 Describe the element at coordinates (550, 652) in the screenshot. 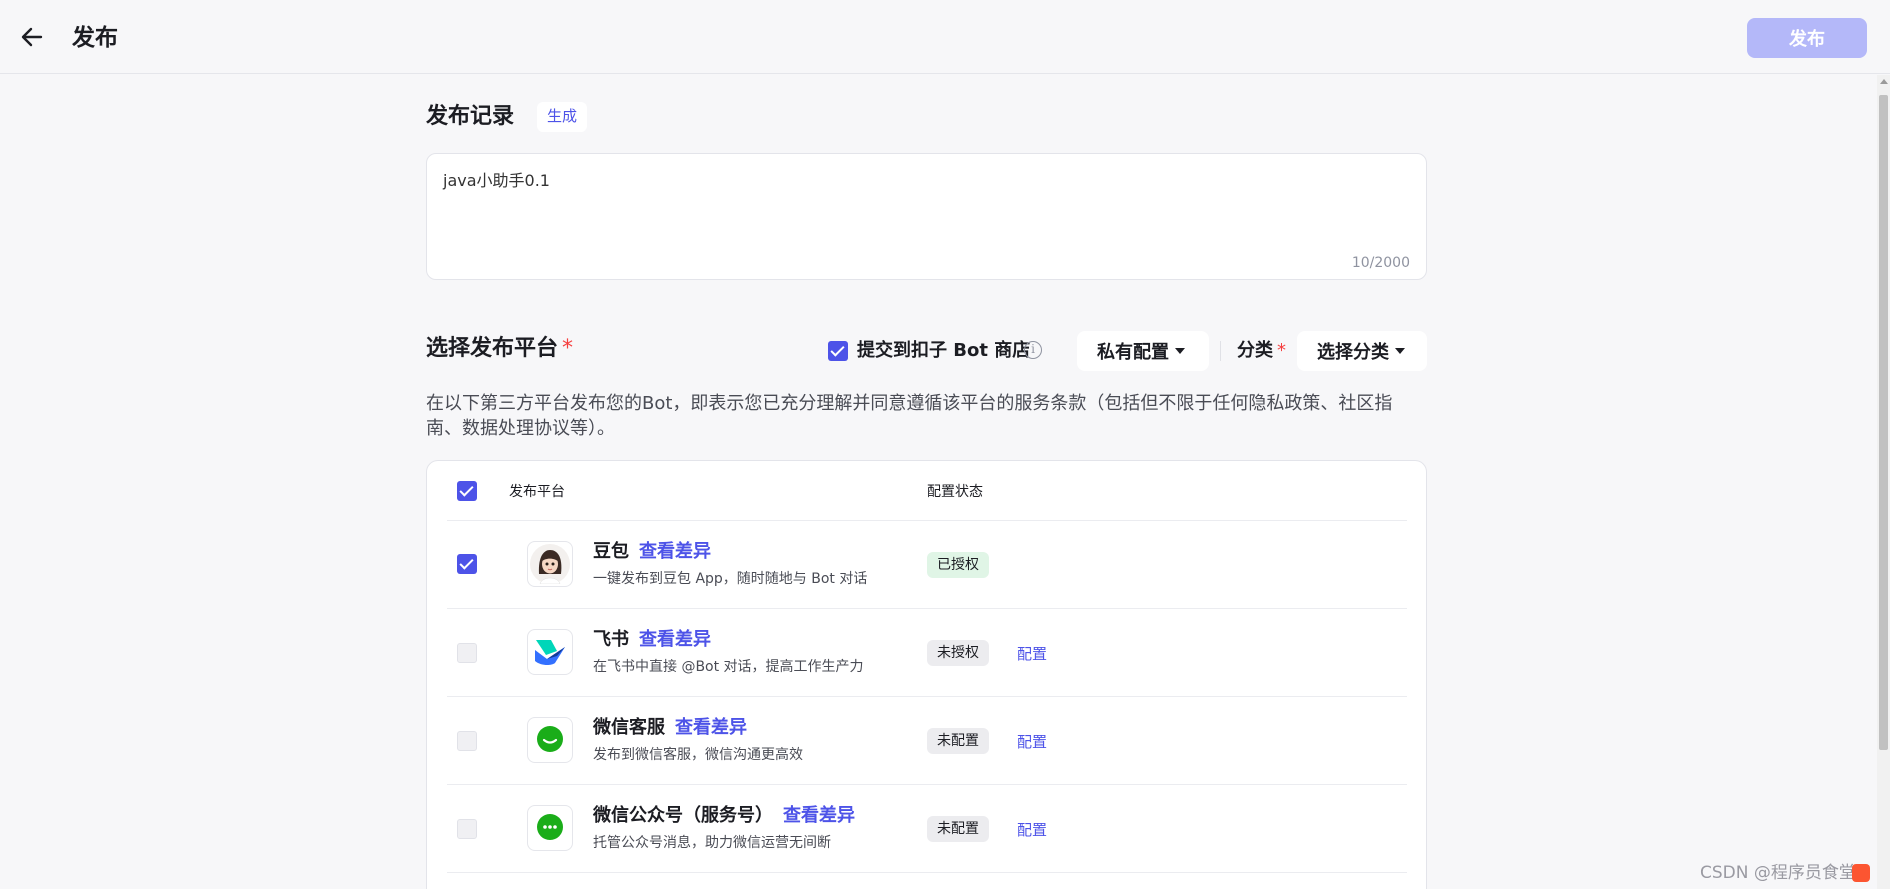

I see `feishu-icon` at that location.